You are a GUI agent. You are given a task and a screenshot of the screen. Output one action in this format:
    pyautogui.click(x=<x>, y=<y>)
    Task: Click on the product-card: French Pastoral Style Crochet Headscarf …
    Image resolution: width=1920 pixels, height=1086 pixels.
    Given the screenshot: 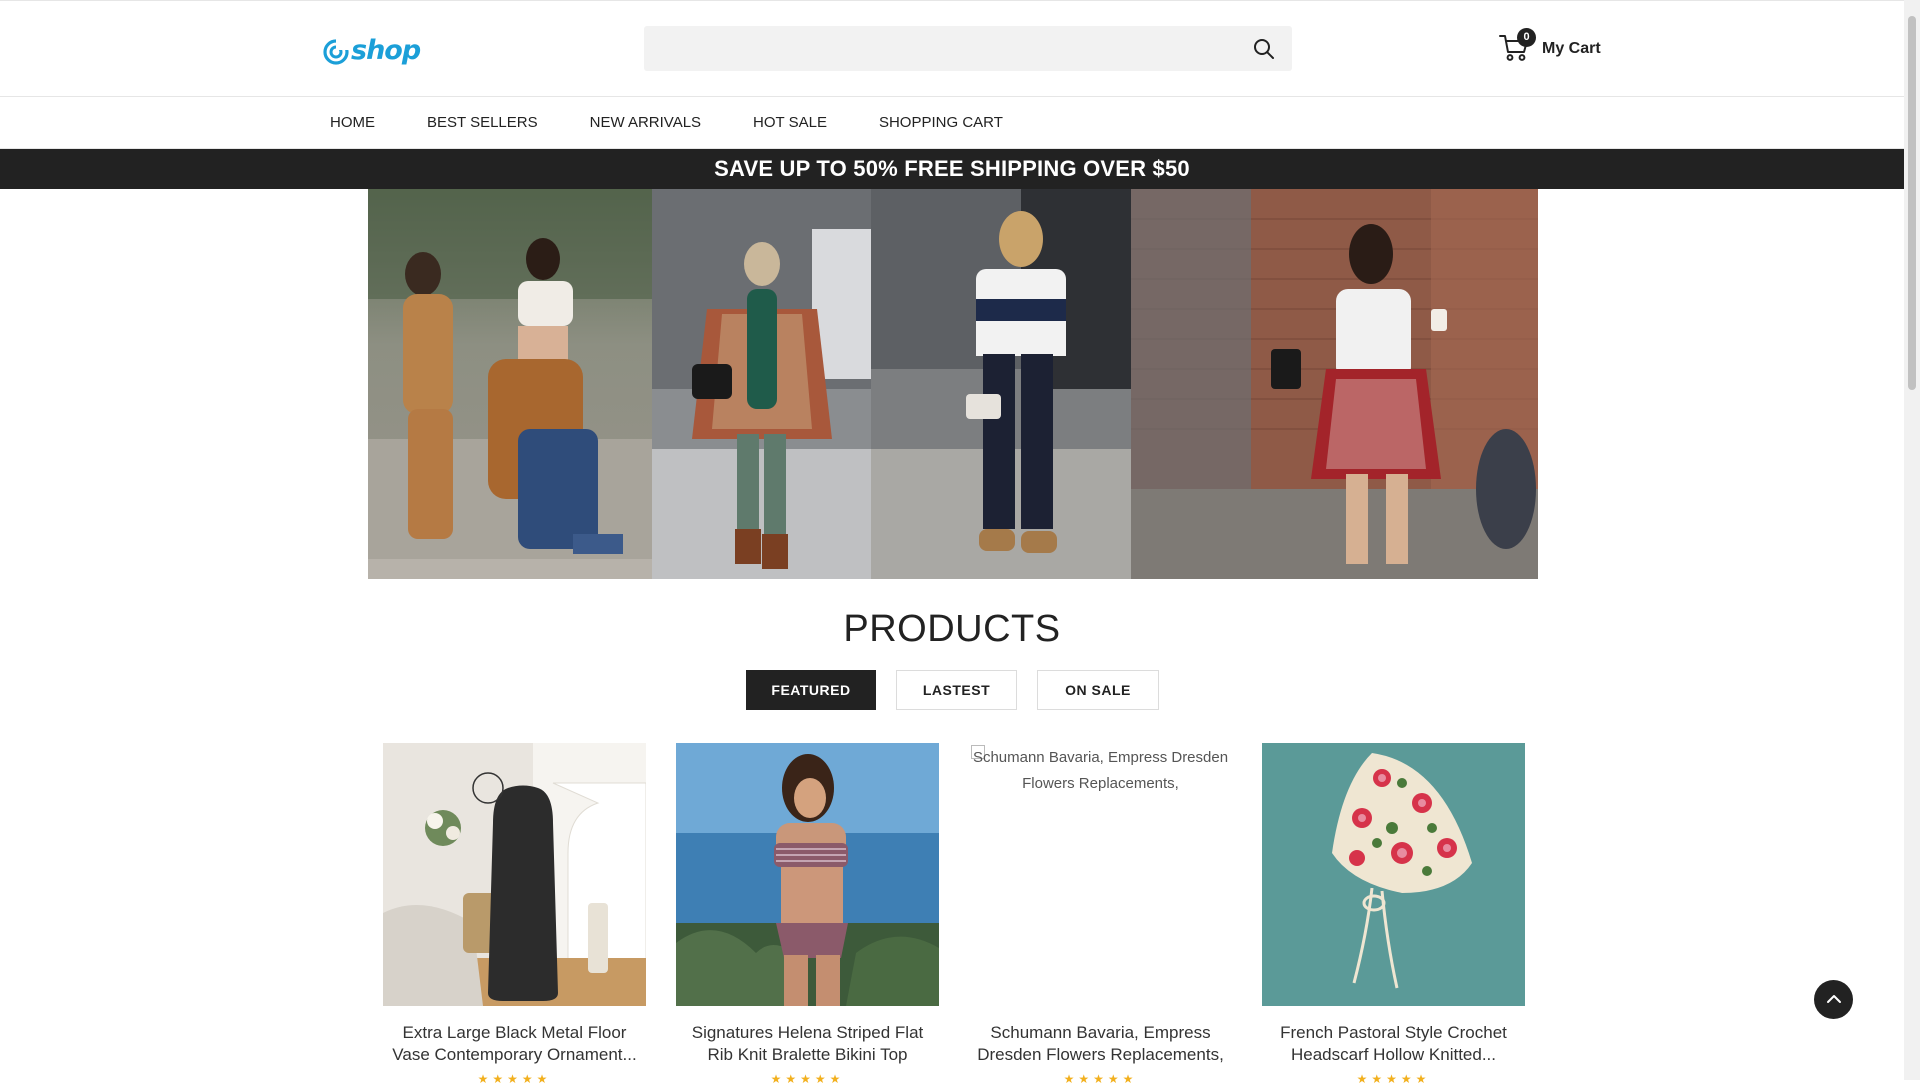 What is the action you would take?
    pyautogui.click(x=1393, y=914)
    